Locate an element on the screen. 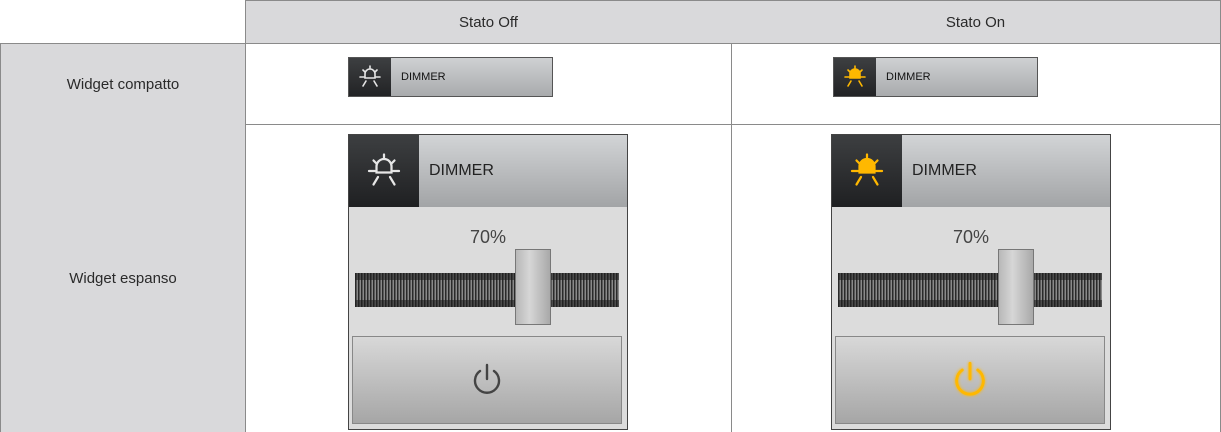  header-stato-off: Stato Off is located at coordinates (488, 22).